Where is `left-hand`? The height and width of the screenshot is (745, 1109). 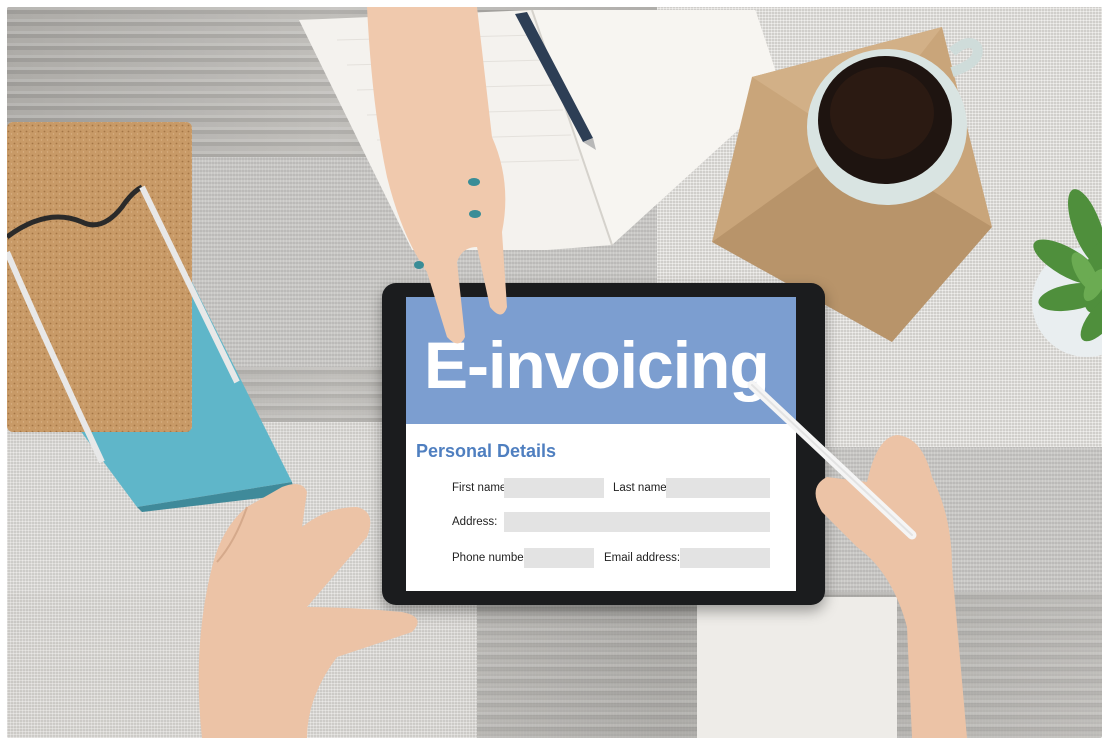 left-hand is located at coordinates (308, 610).